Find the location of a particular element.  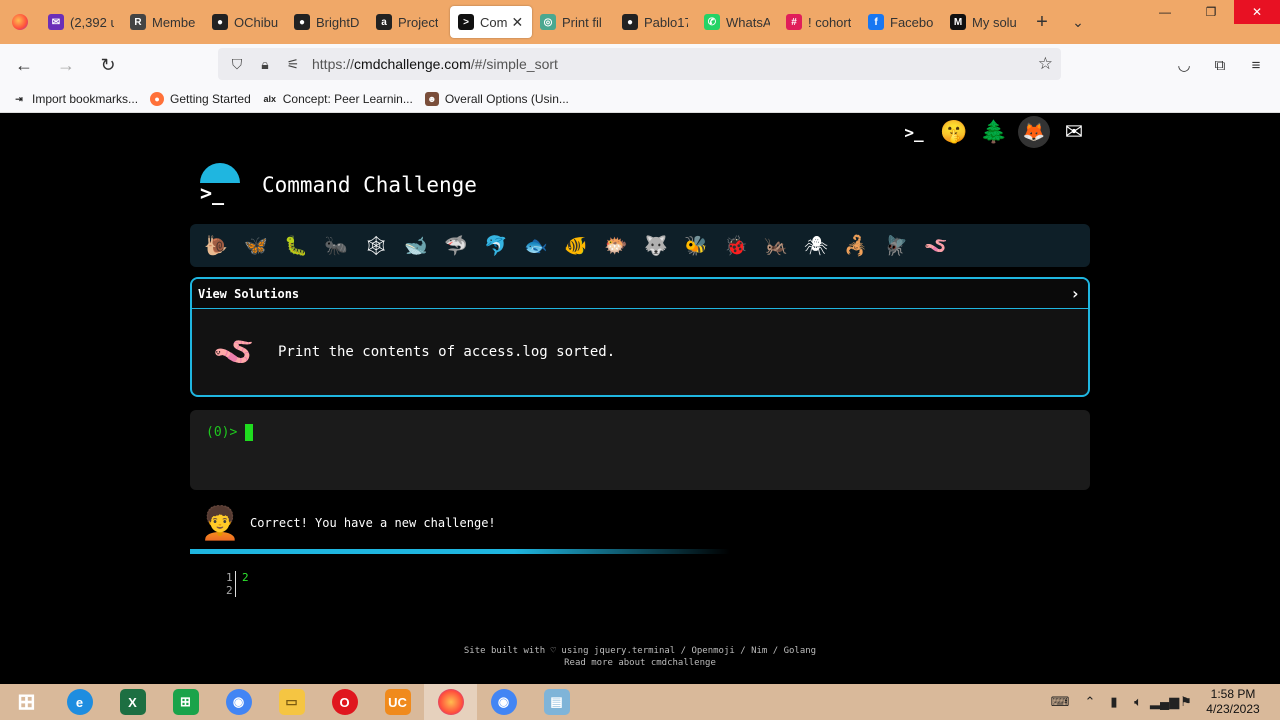

taskbar-chrome-2: ◉ is located at coordinates (503, 702).